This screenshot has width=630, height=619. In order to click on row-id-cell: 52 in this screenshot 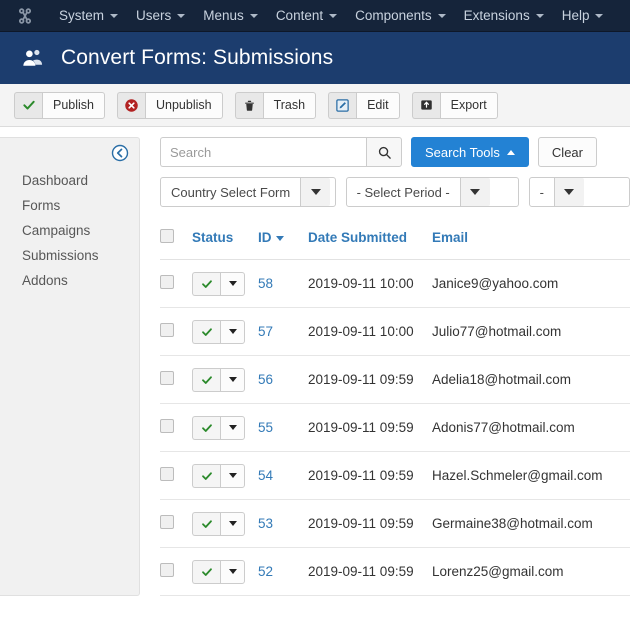, I will do `click(283, 571)`.